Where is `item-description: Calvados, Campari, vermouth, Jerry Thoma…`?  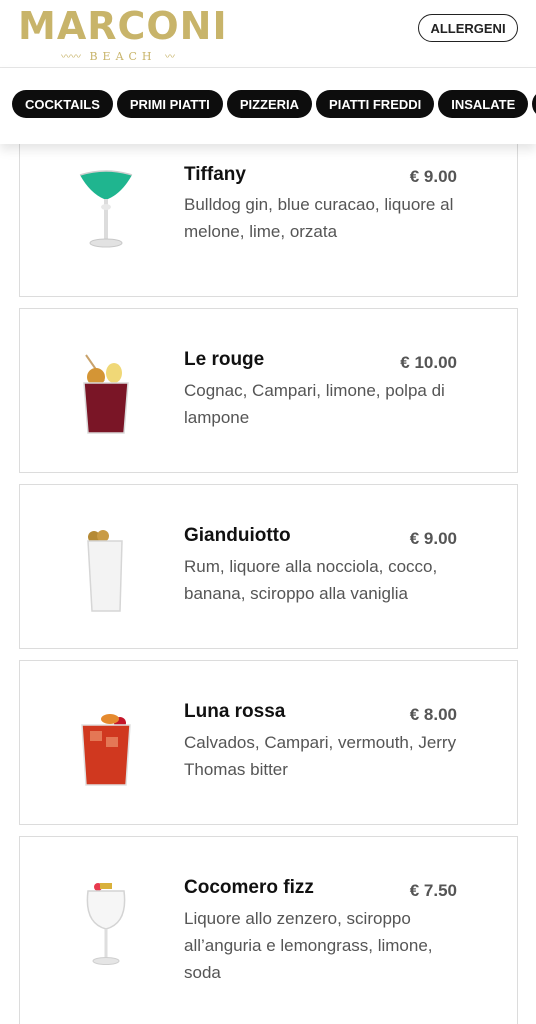 item-description: Calvados, Campari, vermouth, Jerry Thoma… is located at coordinates (320, 756).